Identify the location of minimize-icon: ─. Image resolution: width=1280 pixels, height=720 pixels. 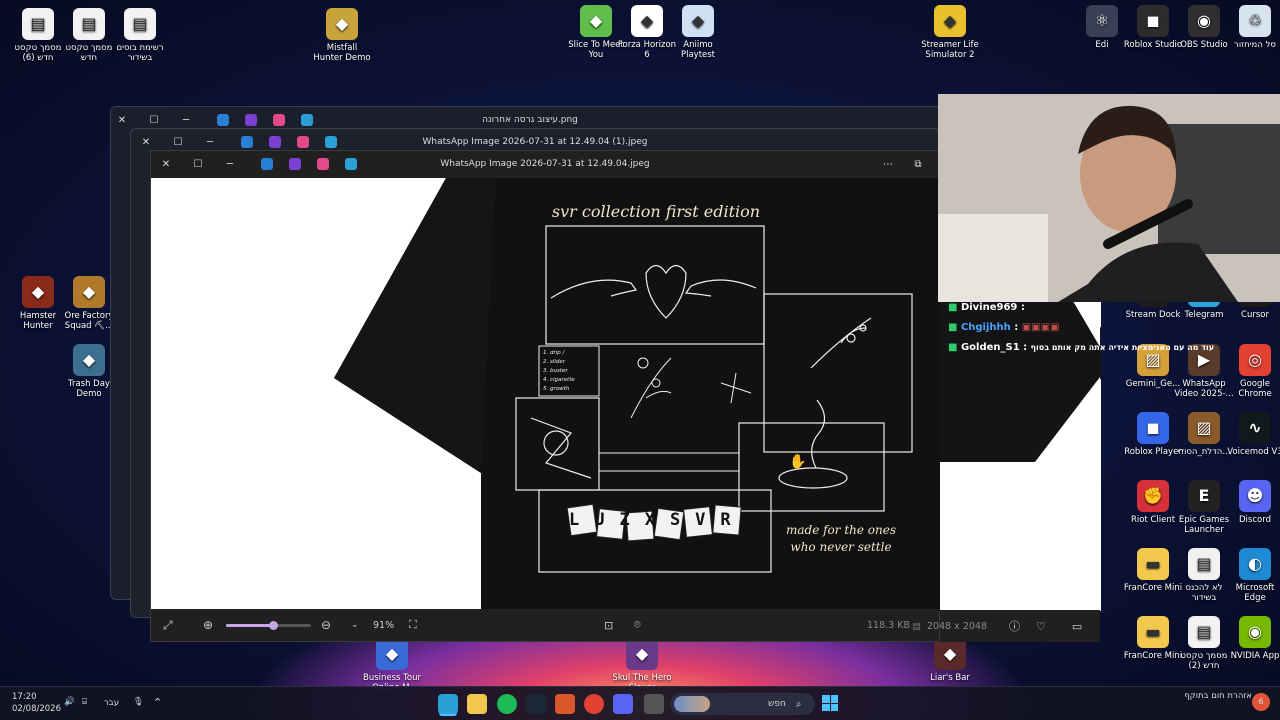
(230, 164).